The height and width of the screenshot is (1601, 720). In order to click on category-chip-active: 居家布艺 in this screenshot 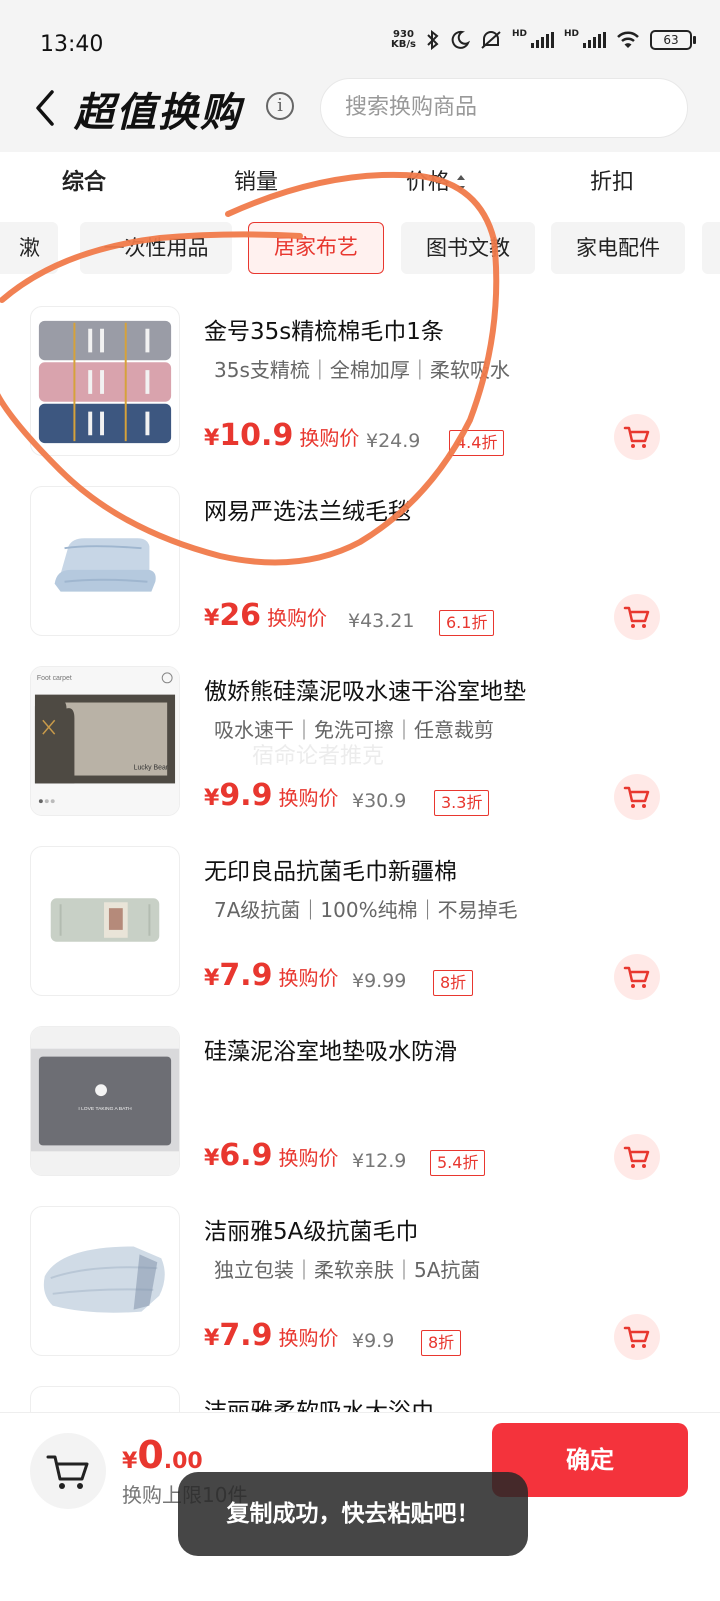, I will do `click(316, 248)`.